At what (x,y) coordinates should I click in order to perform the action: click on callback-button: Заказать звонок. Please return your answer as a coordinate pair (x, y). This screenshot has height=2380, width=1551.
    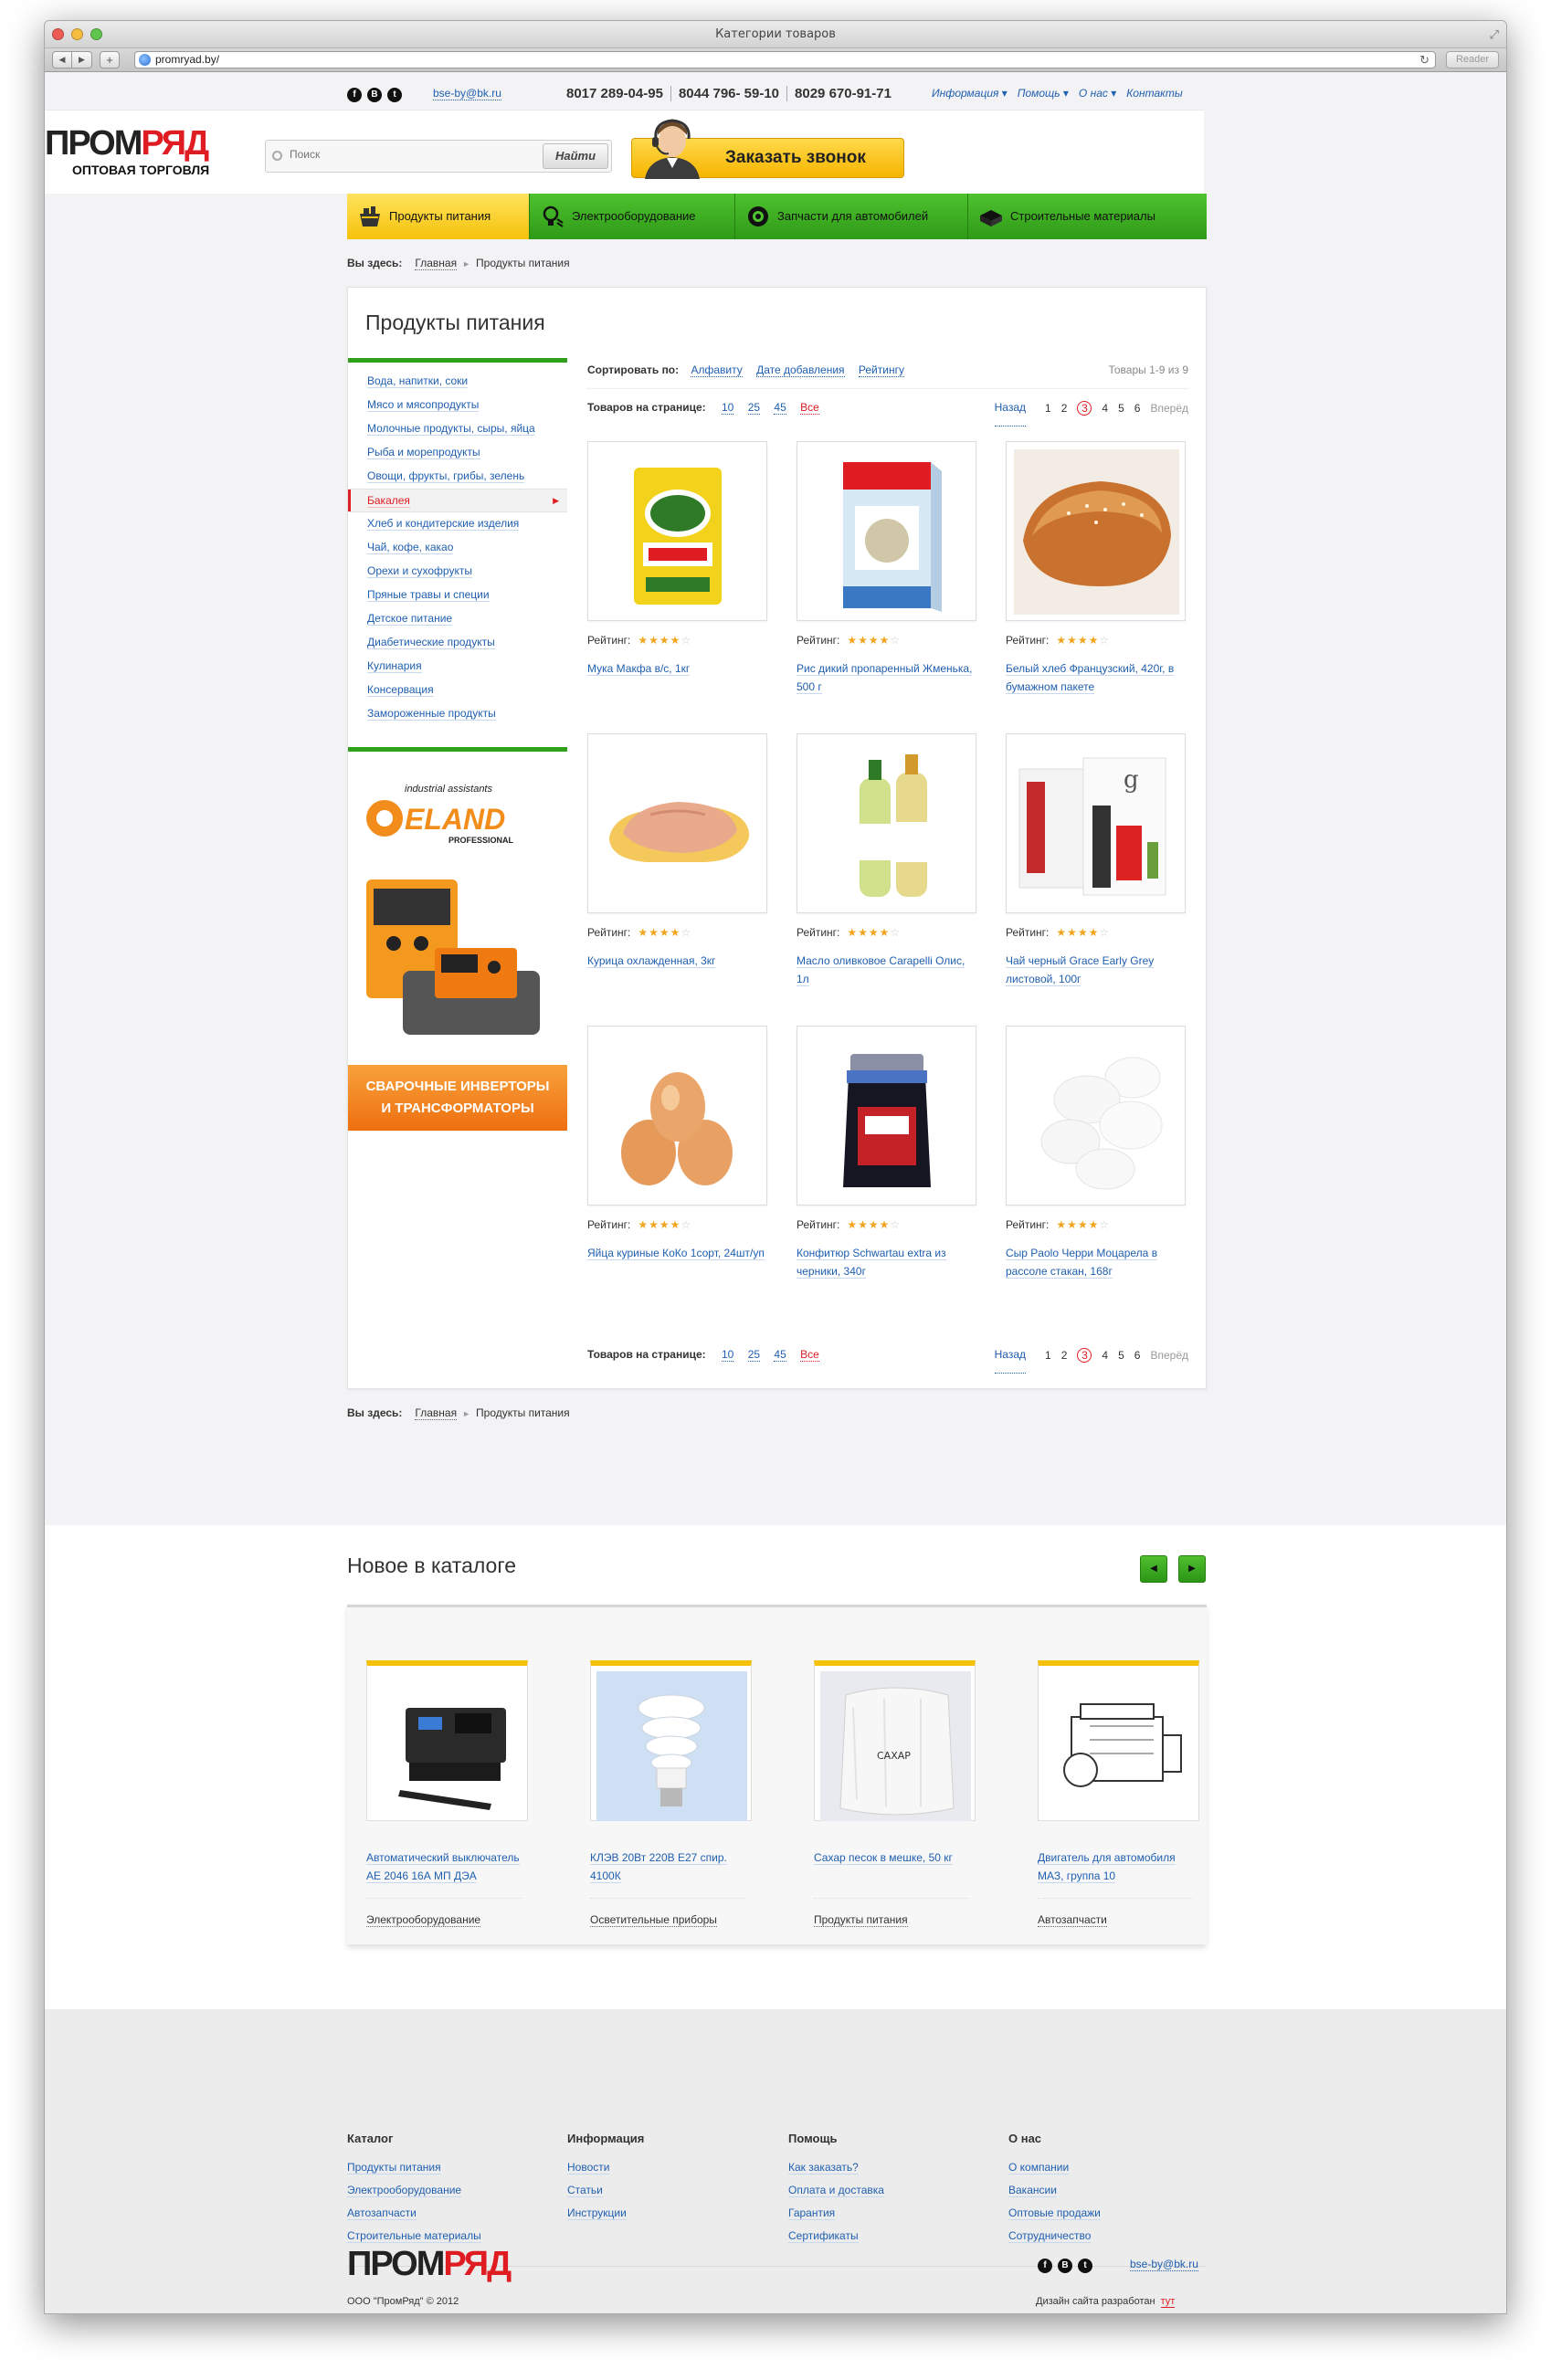
    Looking at the image, I should click on (767, 149).